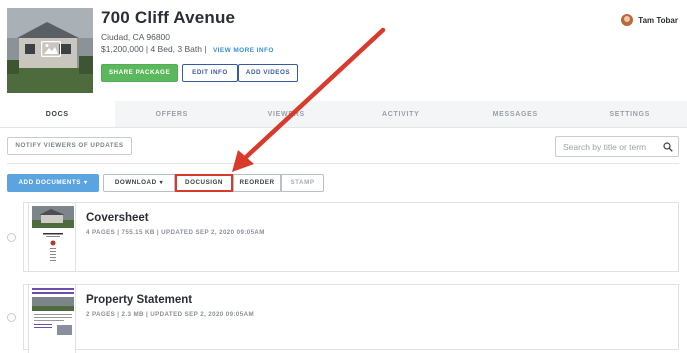  I want to click on tab-settings: SETTINGS, so click(630, 114).